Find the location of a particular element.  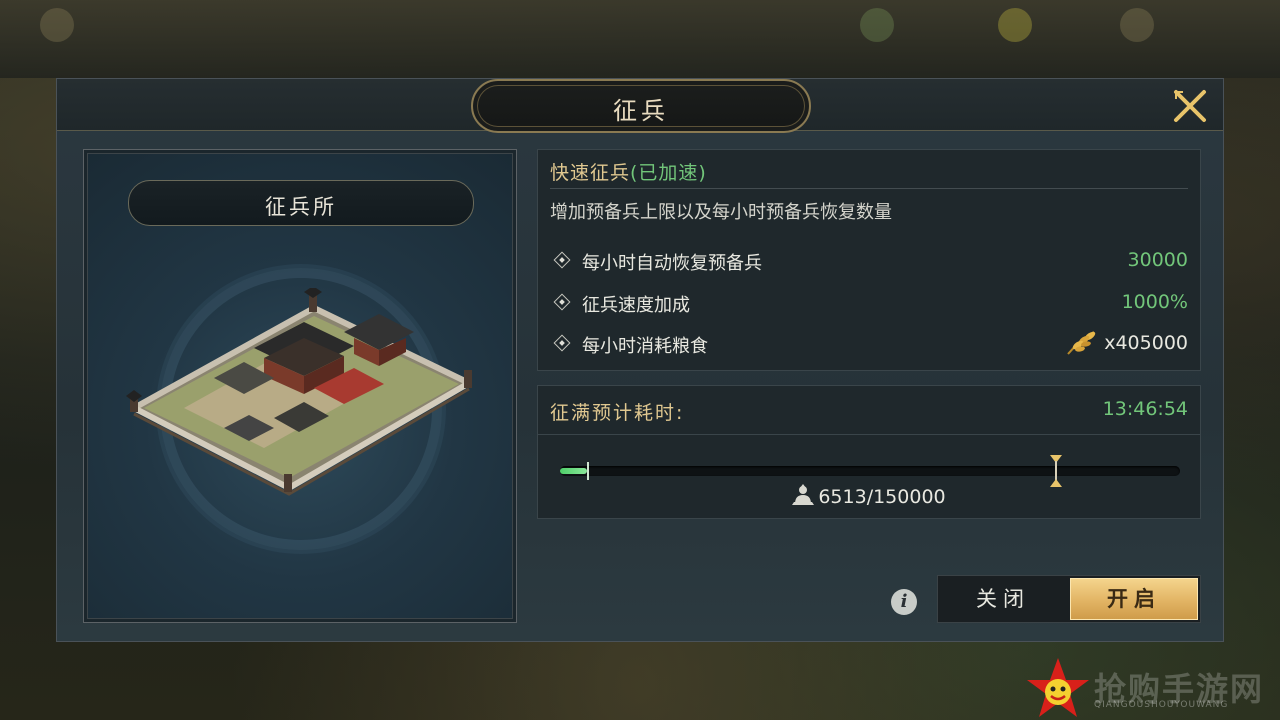

time-label: 征满预计耗时: is located at coordinates (617, 413).